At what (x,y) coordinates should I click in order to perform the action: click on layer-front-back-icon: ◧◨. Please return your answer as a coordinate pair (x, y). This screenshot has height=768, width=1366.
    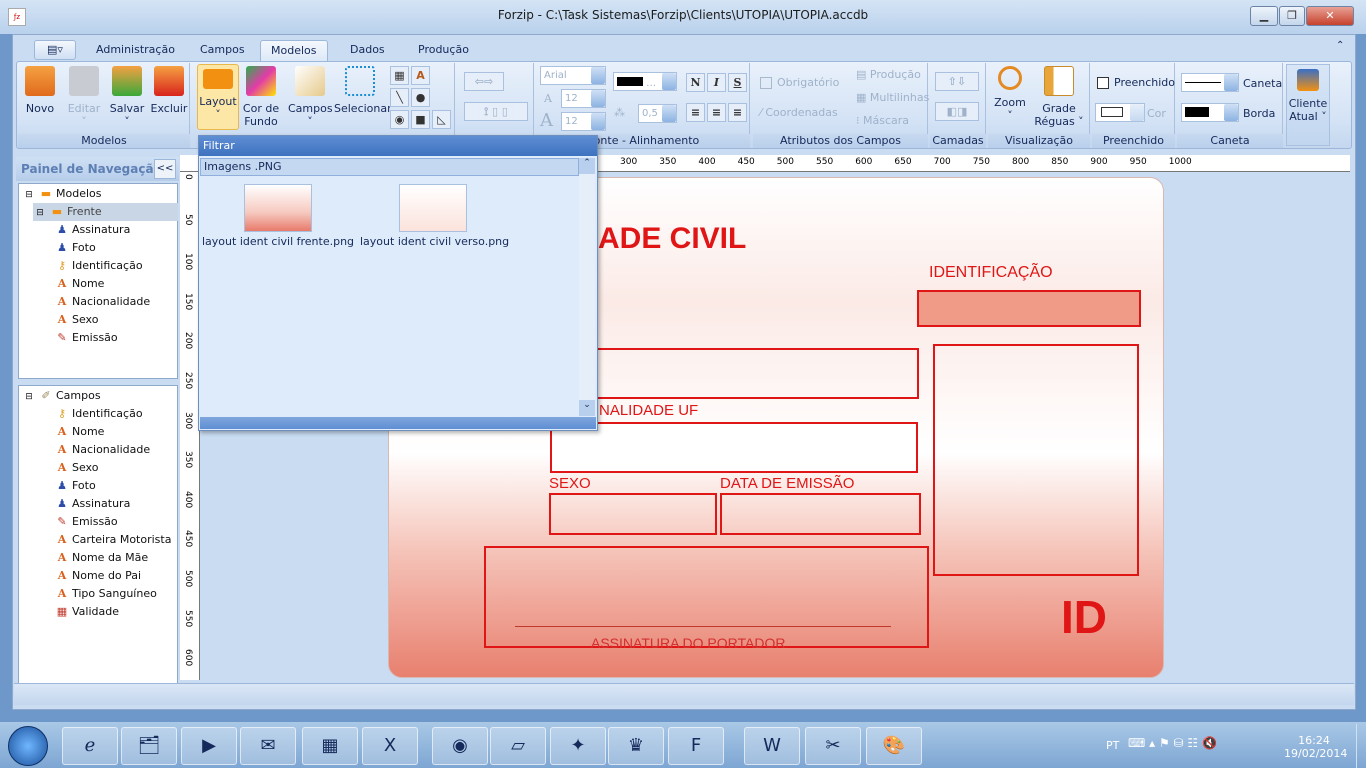
    Looking at the image, I should click on (957, 111).